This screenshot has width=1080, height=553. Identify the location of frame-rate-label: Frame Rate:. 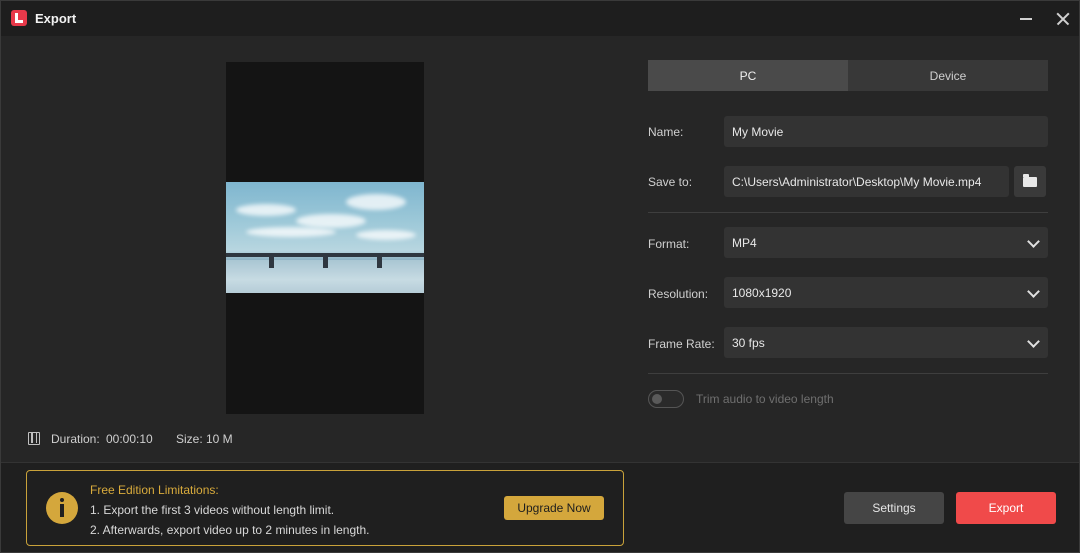
(681, 344).